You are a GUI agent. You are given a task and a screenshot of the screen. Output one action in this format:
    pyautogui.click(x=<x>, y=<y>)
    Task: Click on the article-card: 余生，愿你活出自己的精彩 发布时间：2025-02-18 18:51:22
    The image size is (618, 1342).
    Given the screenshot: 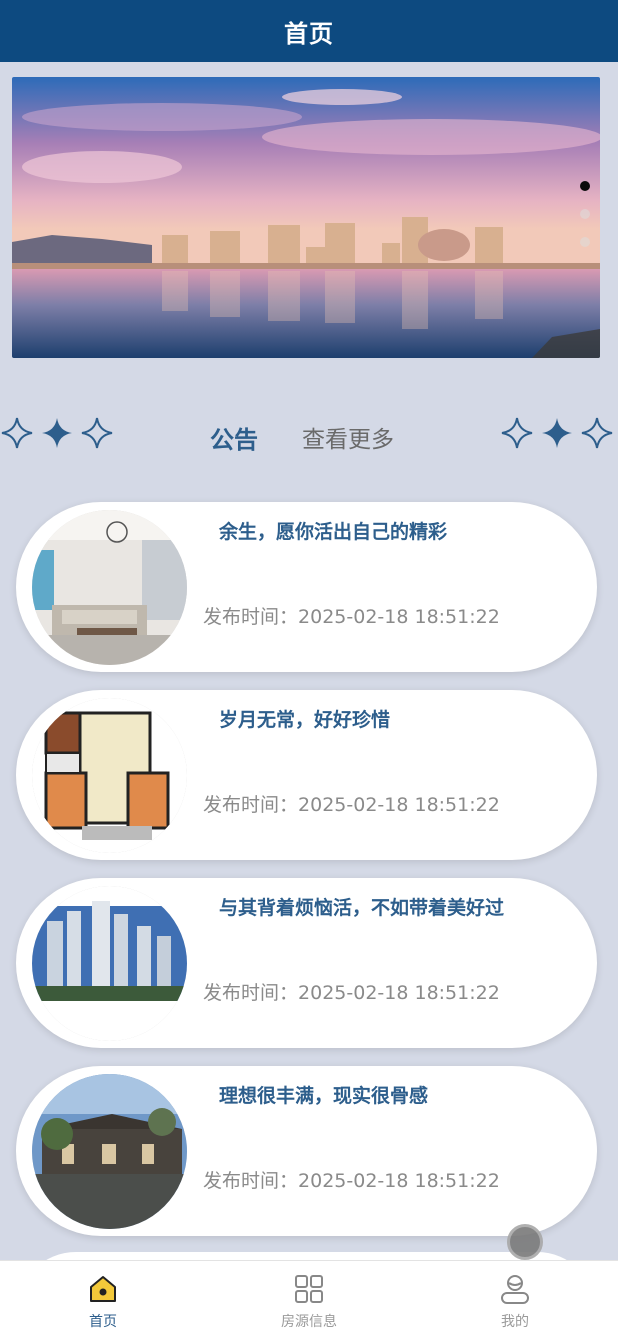 What is the action you would take?
    pyautogui.click(x=306, y=587)
    